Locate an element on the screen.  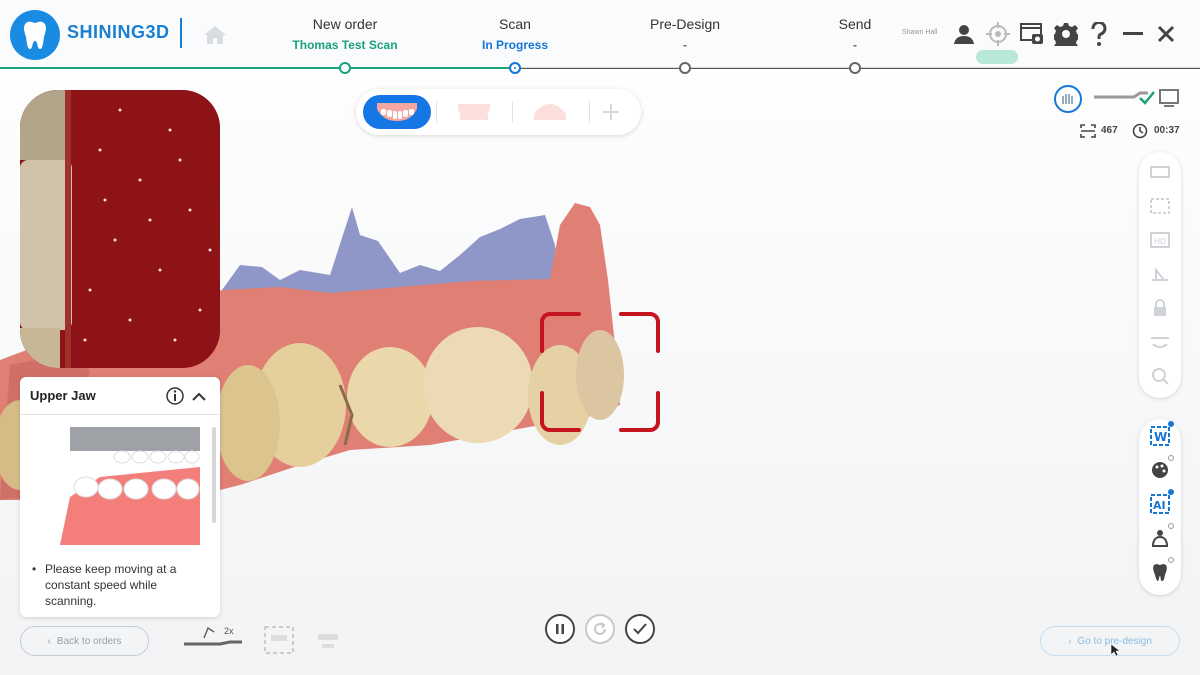
step-title: Pre-Design is located at coordinates (685, 24).